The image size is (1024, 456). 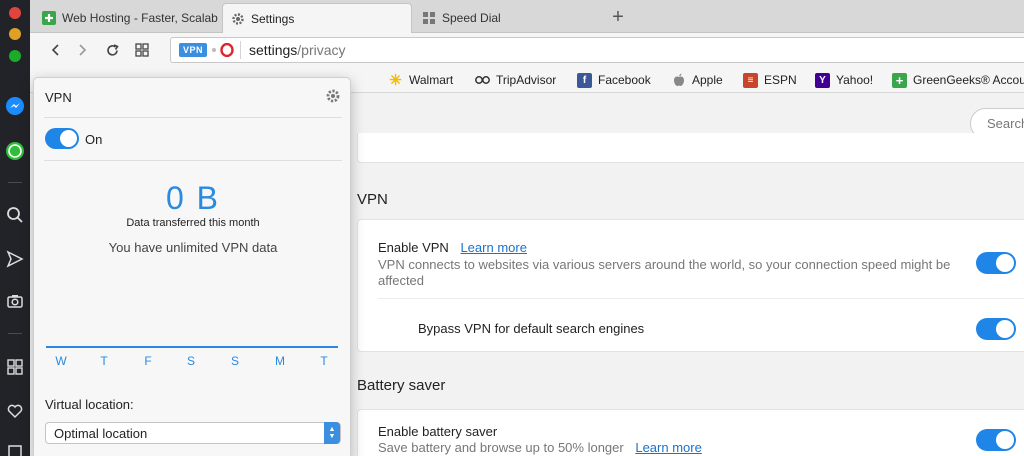 What do you see at coordinates (15, 151) in the screenshot?
I see `whatsapp-icon` at bounding box center [15, 151].